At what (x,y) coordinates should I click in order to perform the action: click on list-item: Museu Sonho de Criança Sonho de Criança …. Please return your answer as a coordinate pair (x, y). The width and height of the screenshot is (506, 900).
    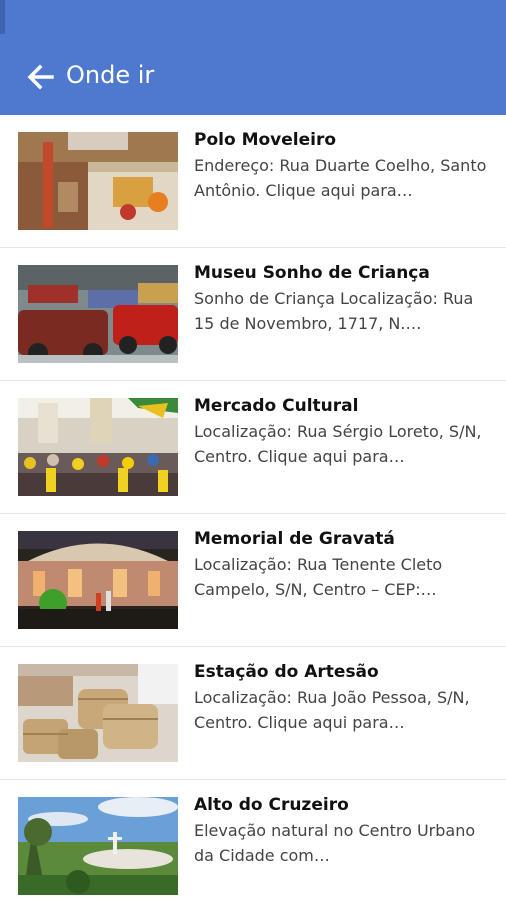
    Looking at the image, I should click on (253, 315).